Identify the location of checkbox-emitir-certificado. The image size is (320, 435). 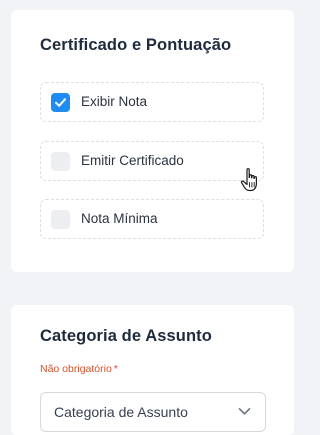
(60, 161).